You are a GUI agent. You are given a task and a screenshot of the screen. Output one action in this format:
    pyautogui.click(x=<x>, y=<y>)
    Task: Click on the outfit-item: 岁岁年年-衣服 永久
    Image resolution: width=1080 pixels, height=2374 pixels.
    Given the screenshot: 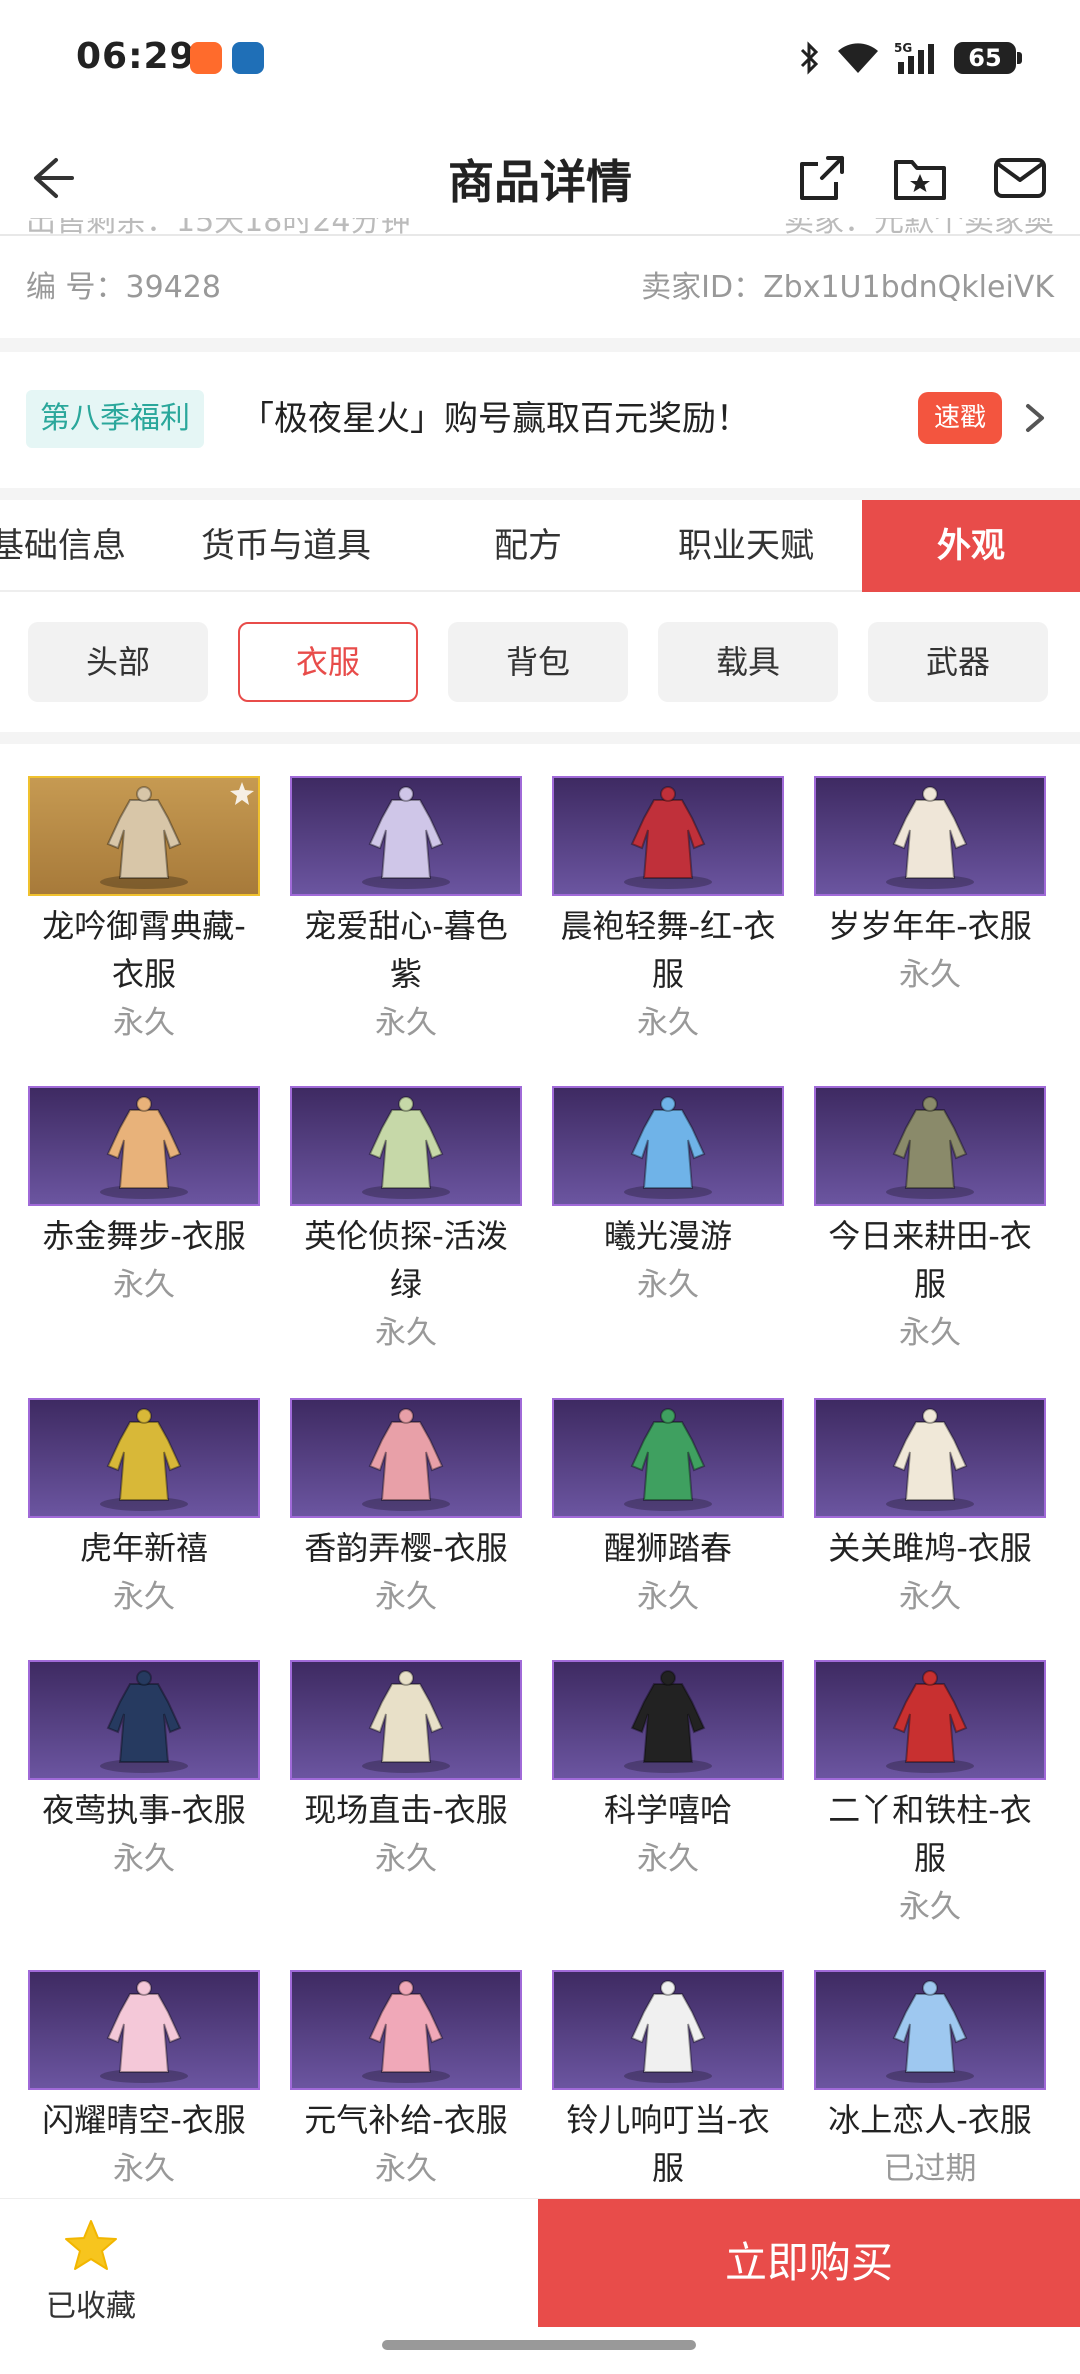 What is the action you would take?
    pyautogui.click(x=930, y=888)
    